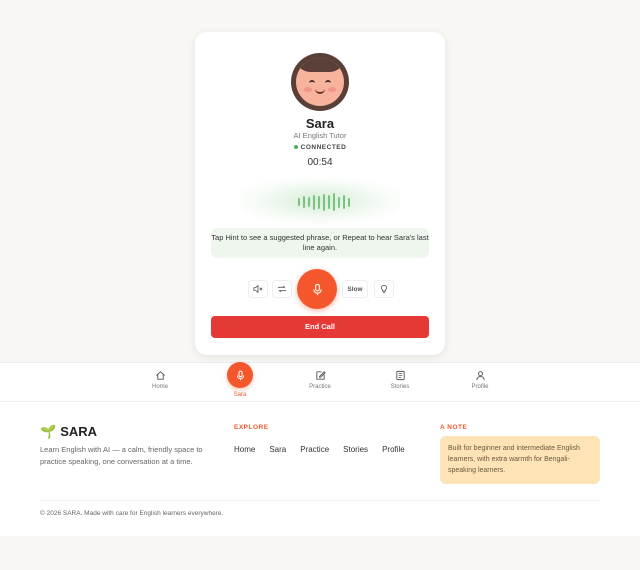  What do you see at coordinates (454, 427) in the screenshot?
I see `note-heading: A NOTE` at bounding box center [454, 427].